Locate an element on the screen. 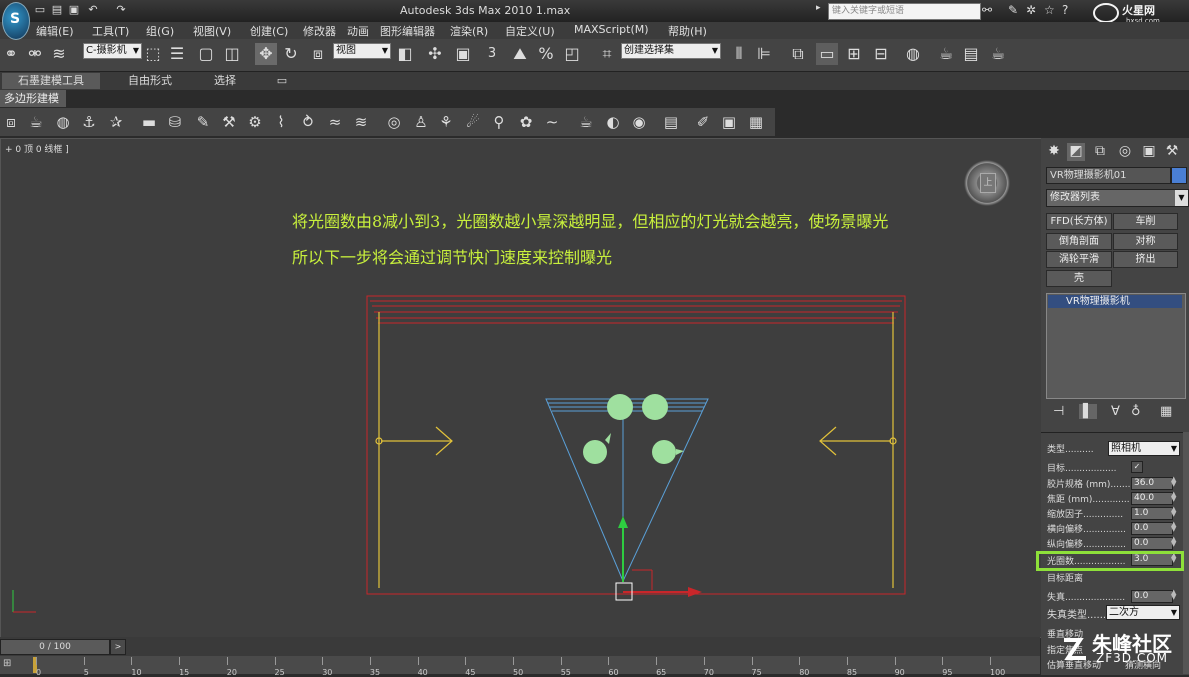  figure-tool-icon: ♙ is located at coordinates (421, 122).